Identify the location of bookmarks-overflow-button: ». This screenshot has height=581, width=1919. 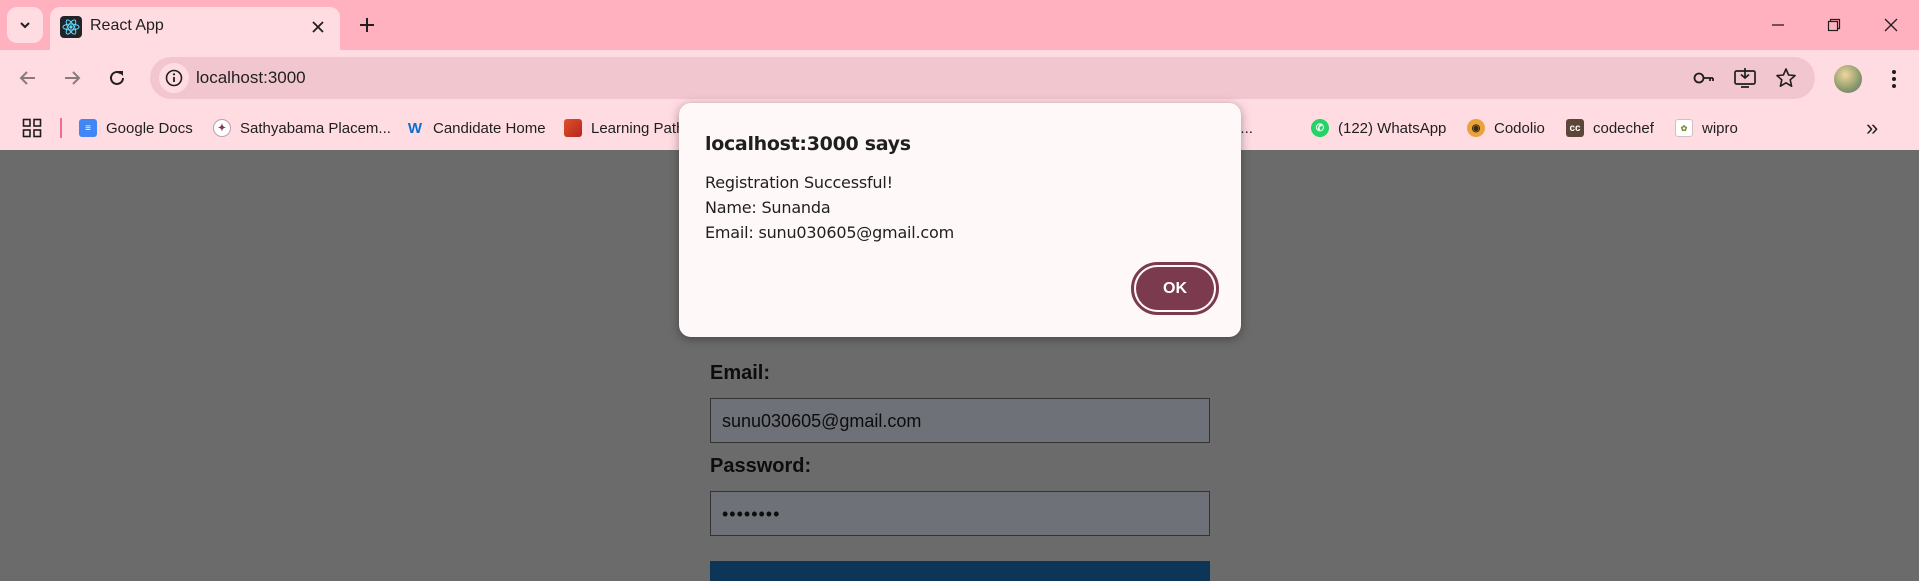
(1872, 128).